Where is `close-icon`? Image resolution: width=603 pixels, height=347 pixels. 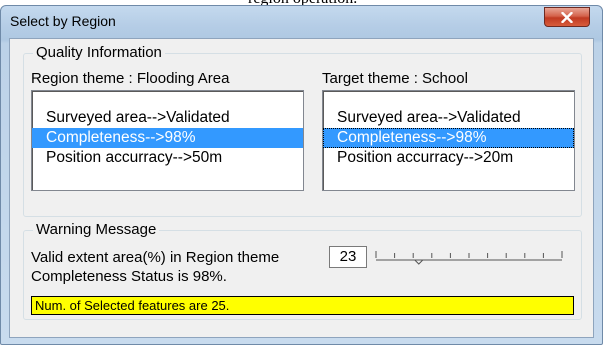
close-icon is located at coordinates (567, 17).